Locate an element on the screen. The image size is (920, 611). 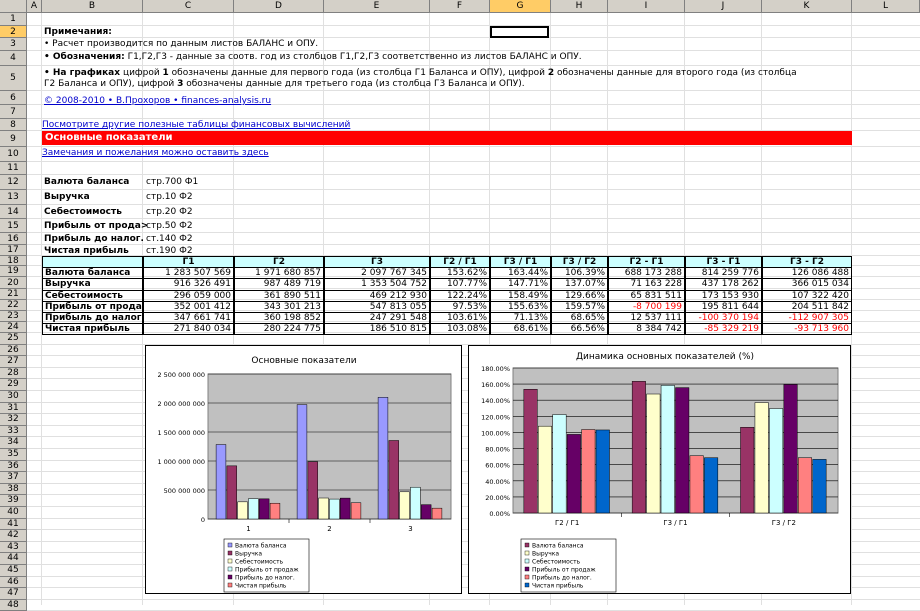
row-header-24: 24 is located at coordinates (13, 327).